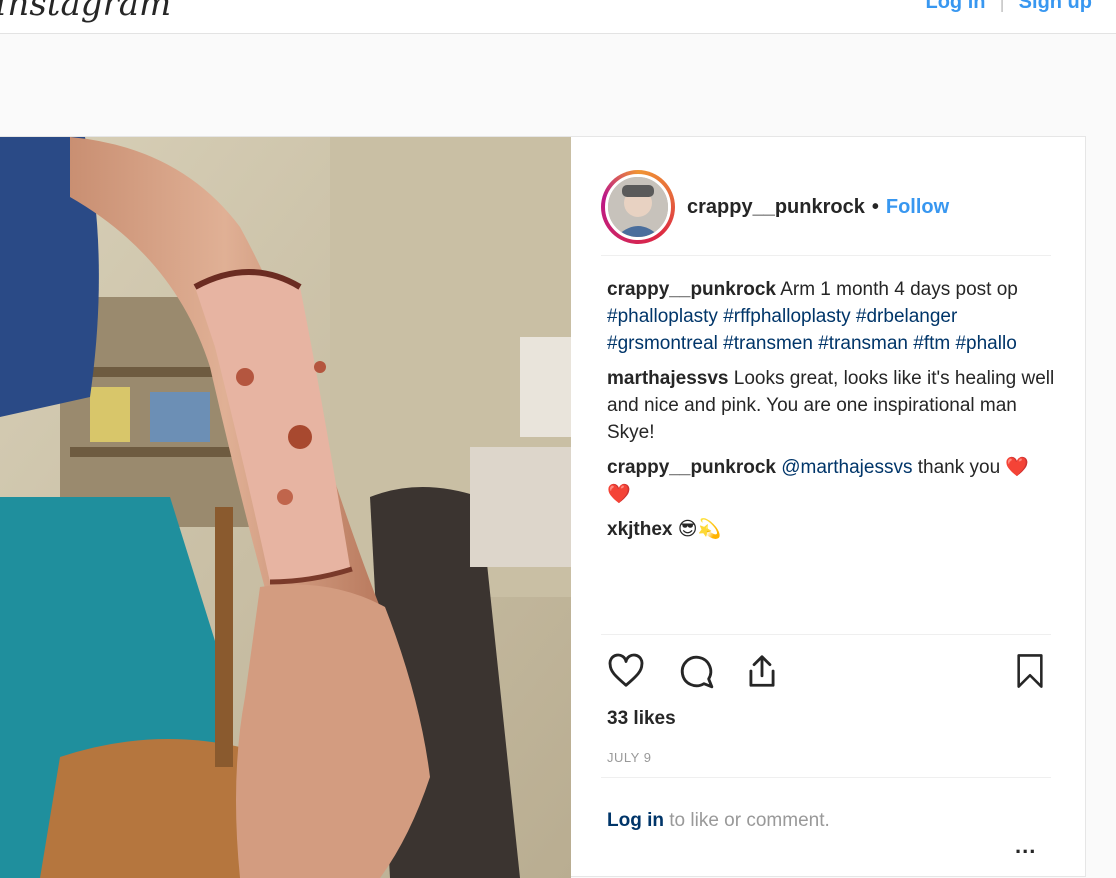  What do you see at coordinates (696, 671) in the screenshot?
I see `comment-bubble-icon` at bounding box center [696, 671].